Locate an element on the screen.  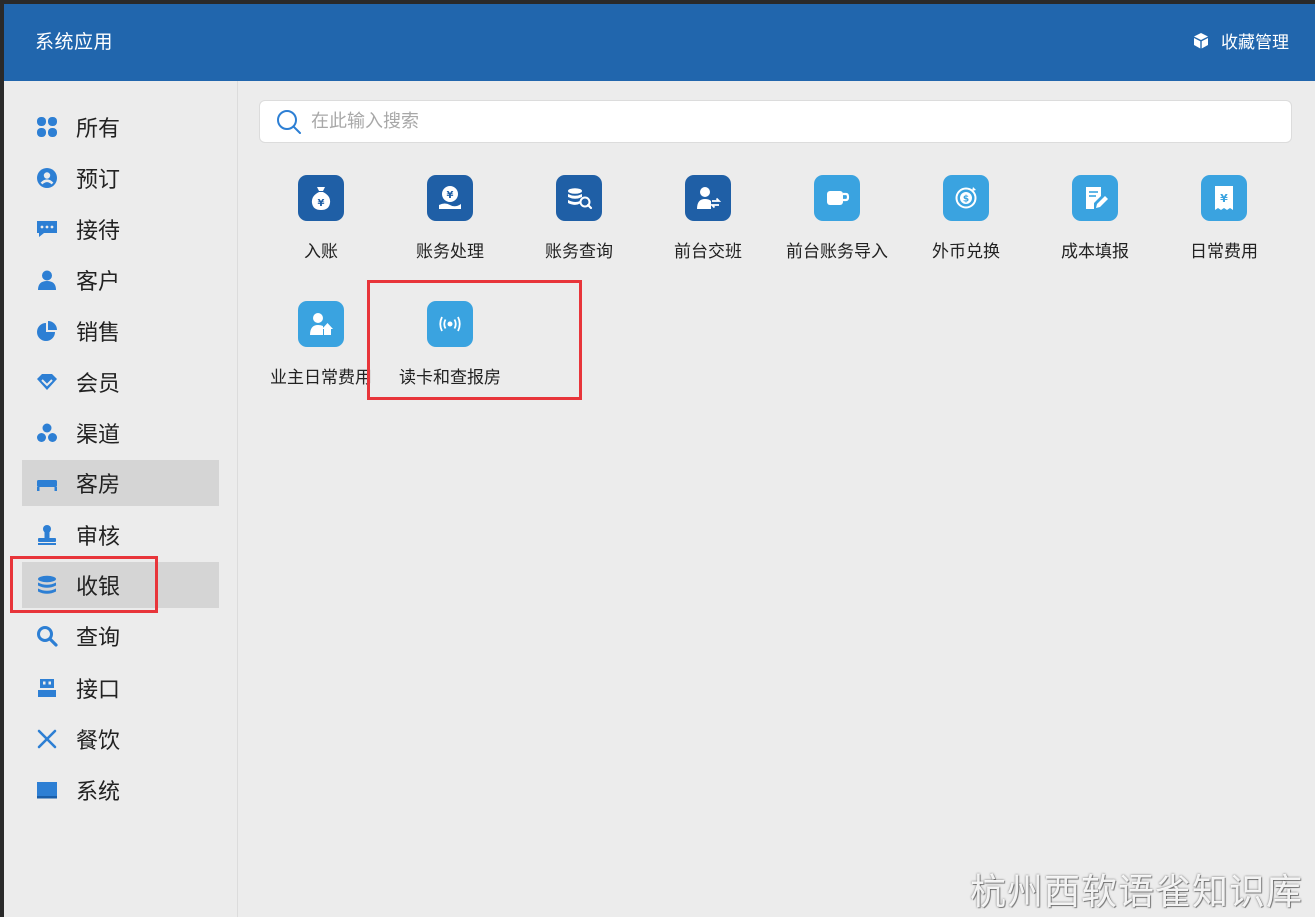
sidebar-item-member: 会员 is located at coordinates (120, 382).